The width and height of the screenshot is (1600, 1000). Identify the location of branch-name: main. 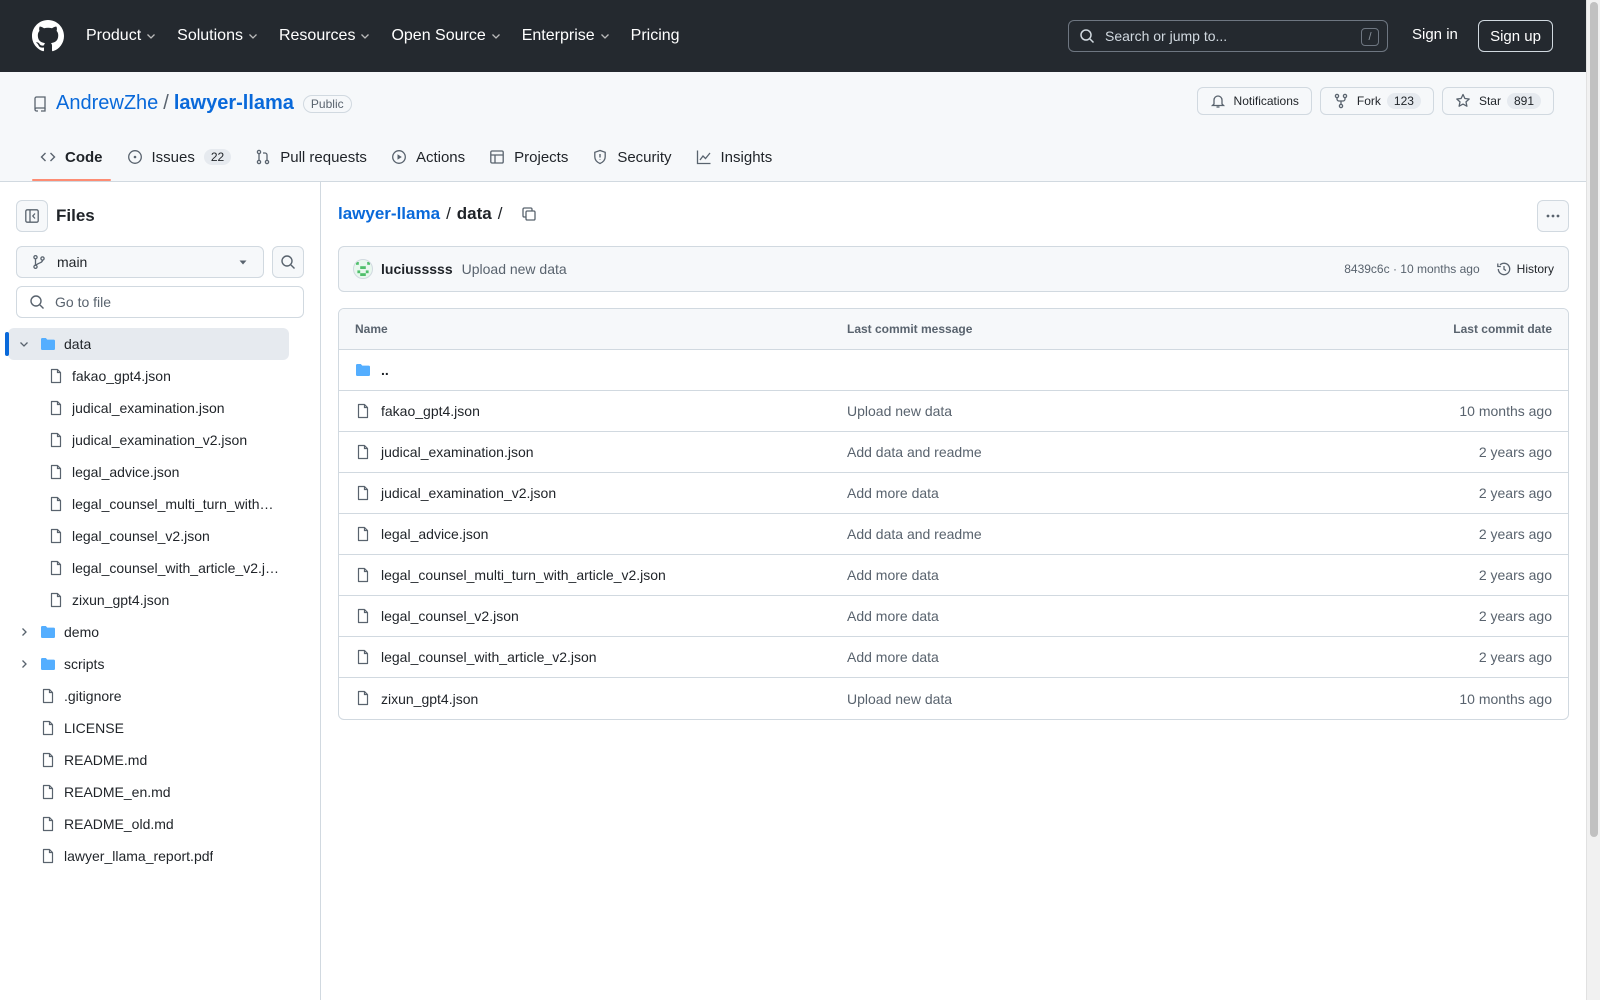
(72, 262).